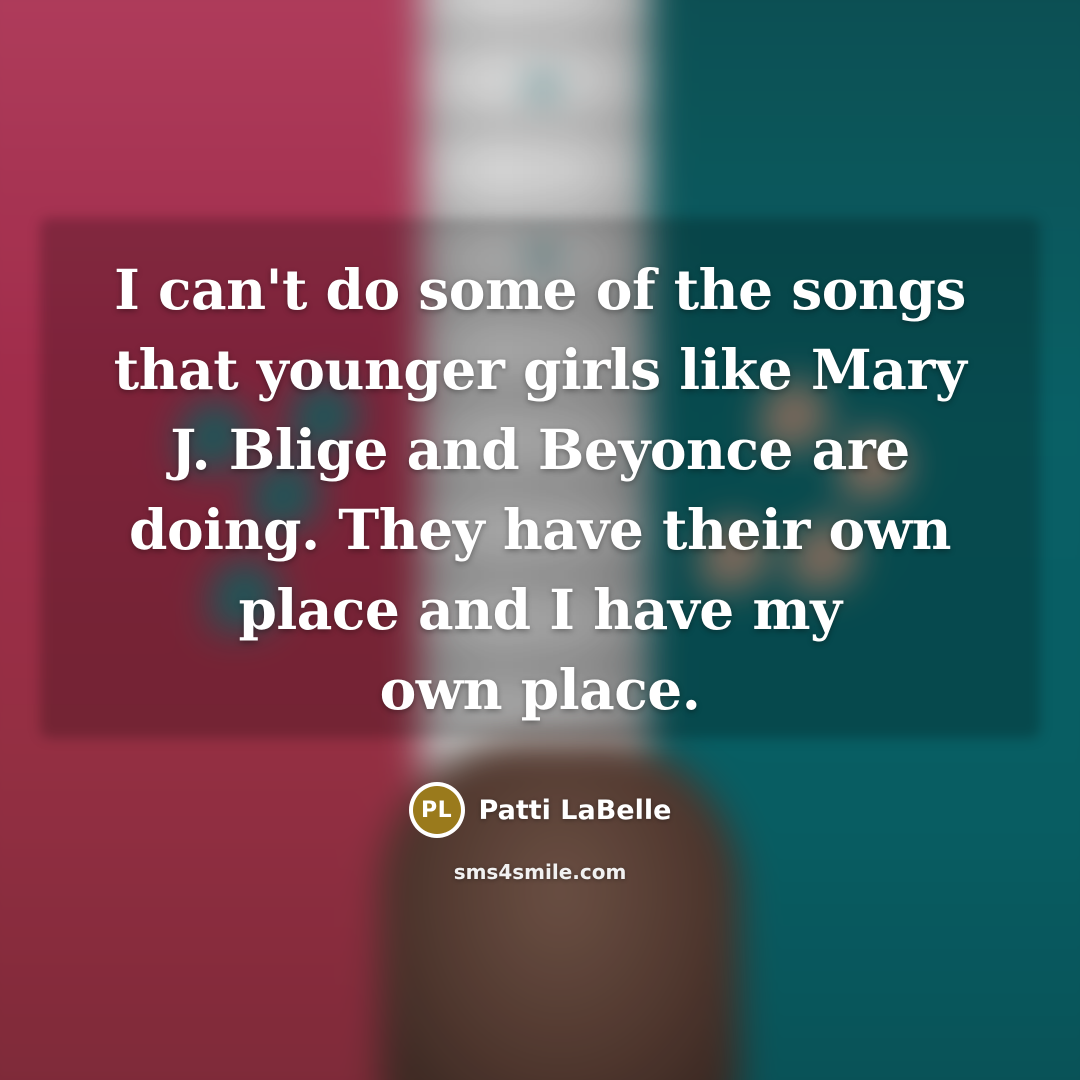 The height and width of the screenshot is (1080, 1080). What do you see at coordinates (540, 289) in the screenshot?
I see `quote-line: I can't do some of the songs` at bounding box center [540, 289].